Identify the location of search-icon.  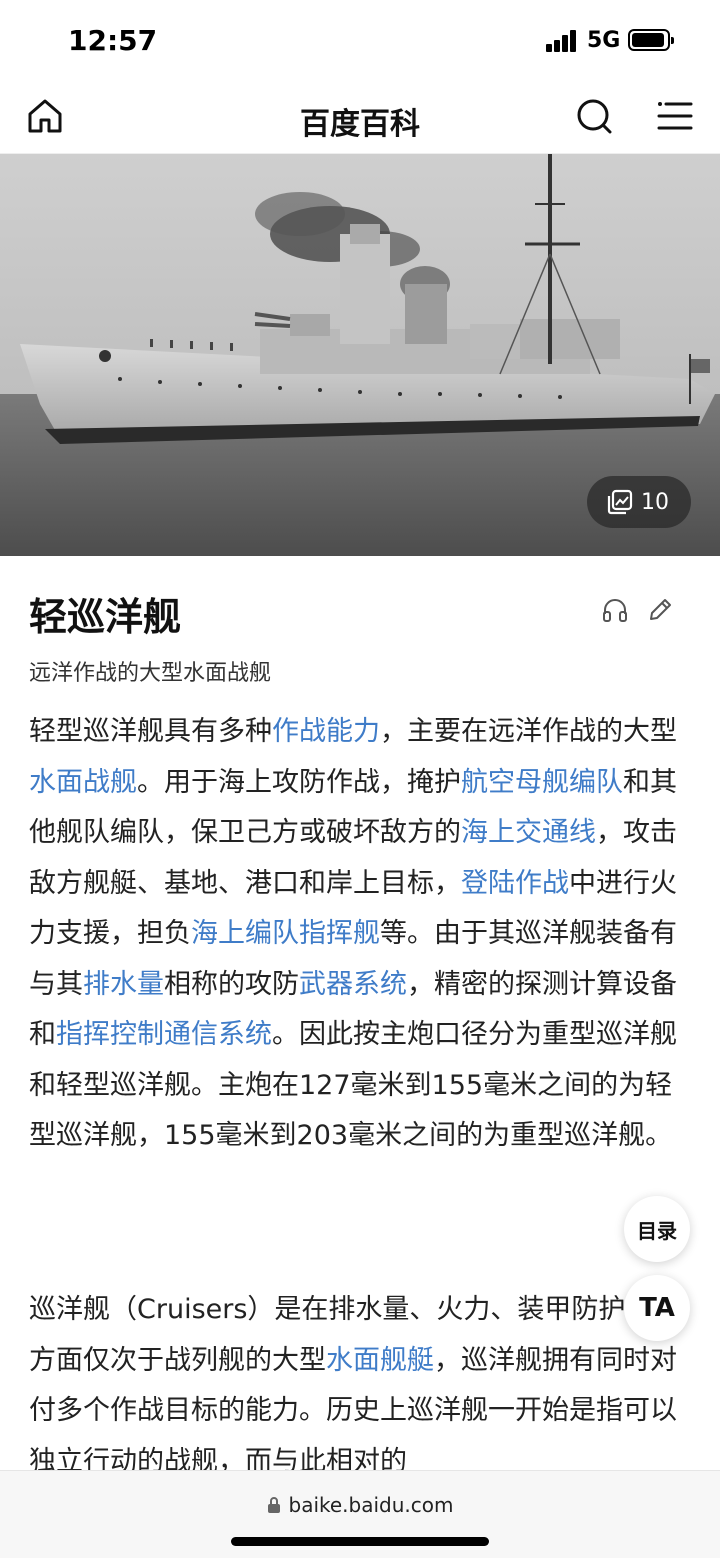
(594, 116).